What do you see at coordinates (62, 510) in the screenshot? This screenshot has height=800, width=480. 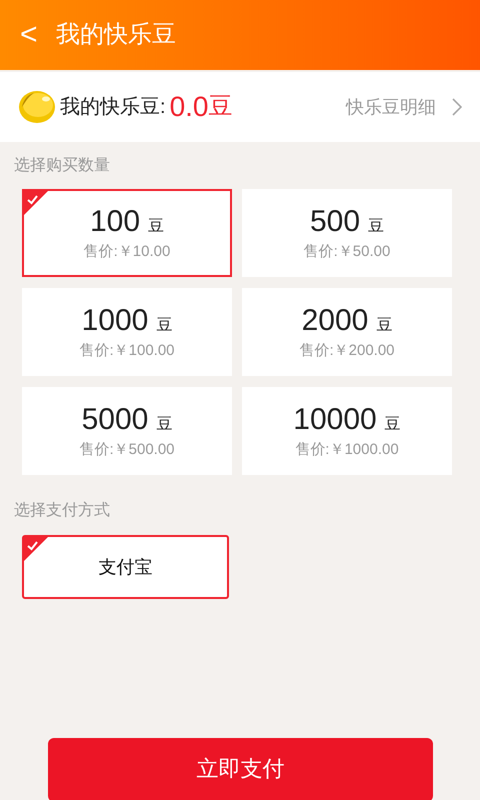 I see `section-label: 选择支付方式` at bounding box center [62, 510].